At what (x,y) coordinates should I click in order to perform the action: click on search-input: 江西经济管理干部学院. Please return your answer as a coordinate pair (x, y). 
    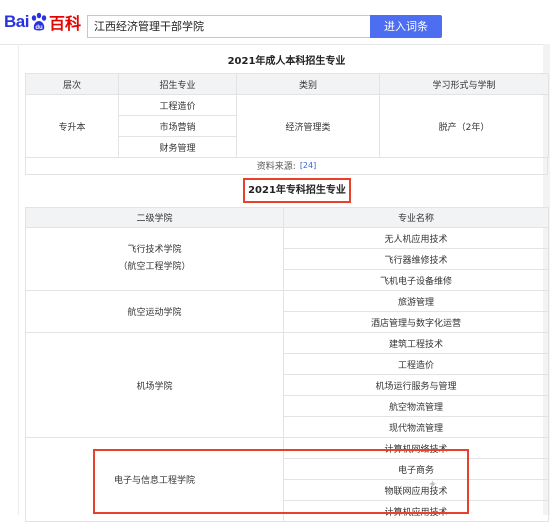
    Looking at the image, I should click on (228, 26).